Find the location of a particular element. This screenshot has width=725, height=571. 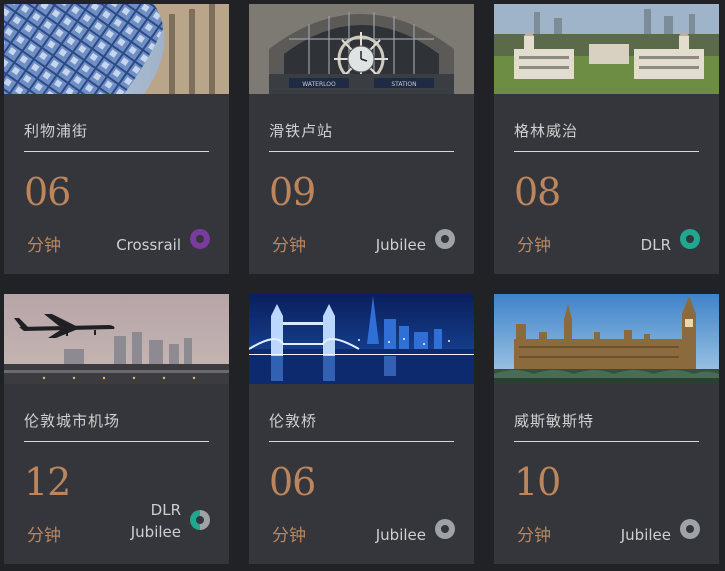

destination-card-liverpool-street: 利物浦街 06 分钟 Crossrail is located at coordinates (116, 139).